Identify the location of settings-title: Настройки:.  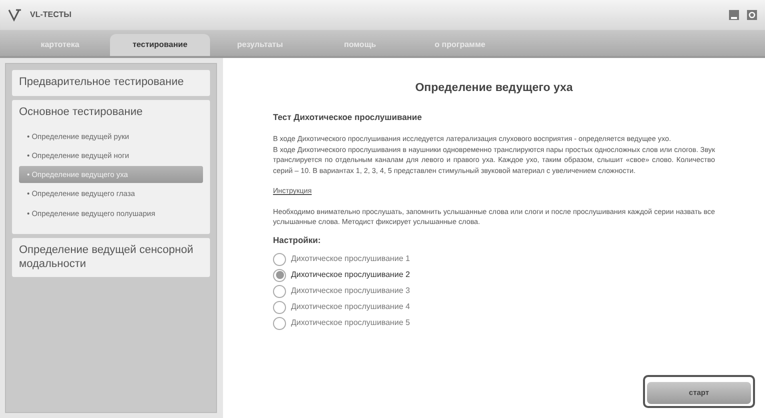
(297, 240).